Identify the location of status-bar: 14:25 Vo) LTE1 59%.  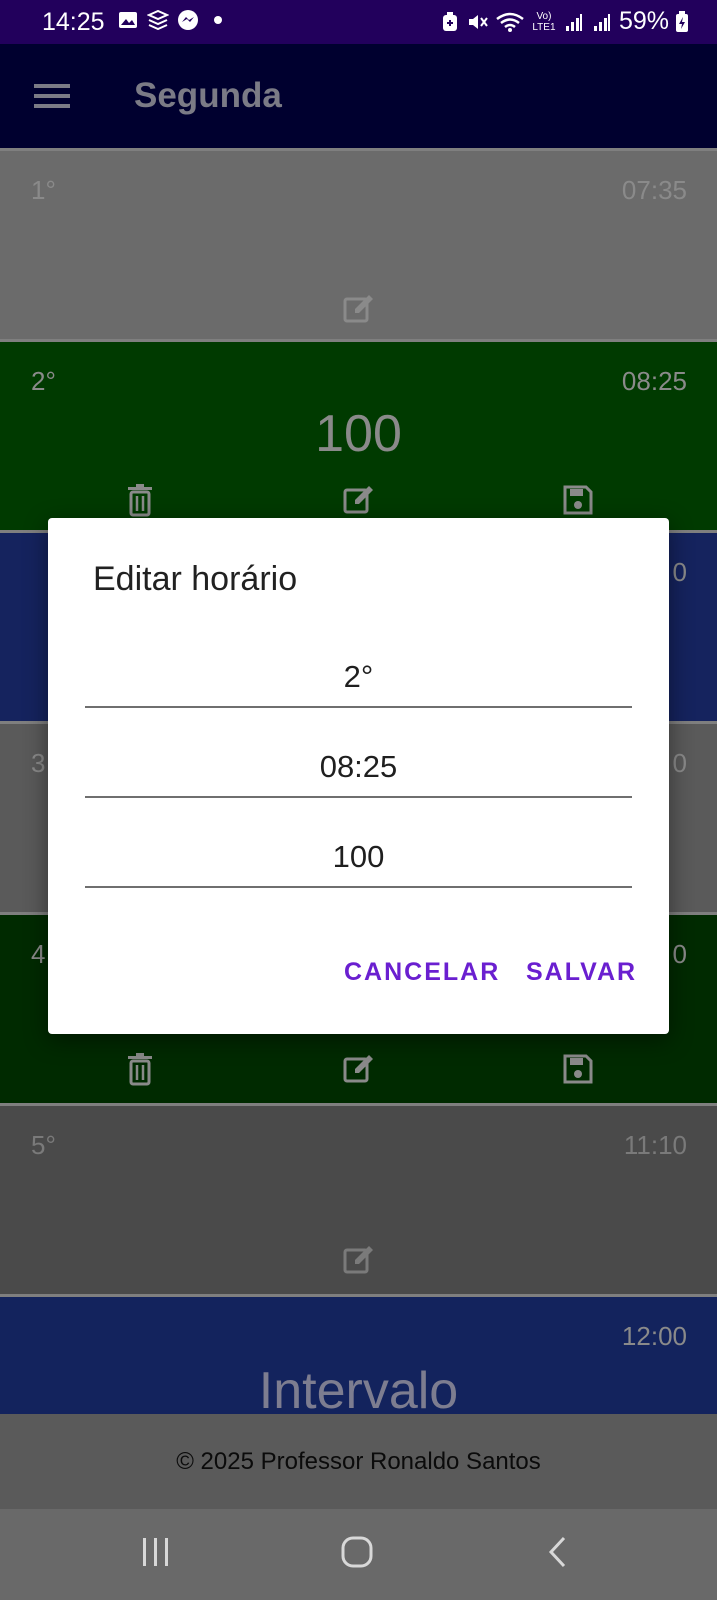
(358, 22).